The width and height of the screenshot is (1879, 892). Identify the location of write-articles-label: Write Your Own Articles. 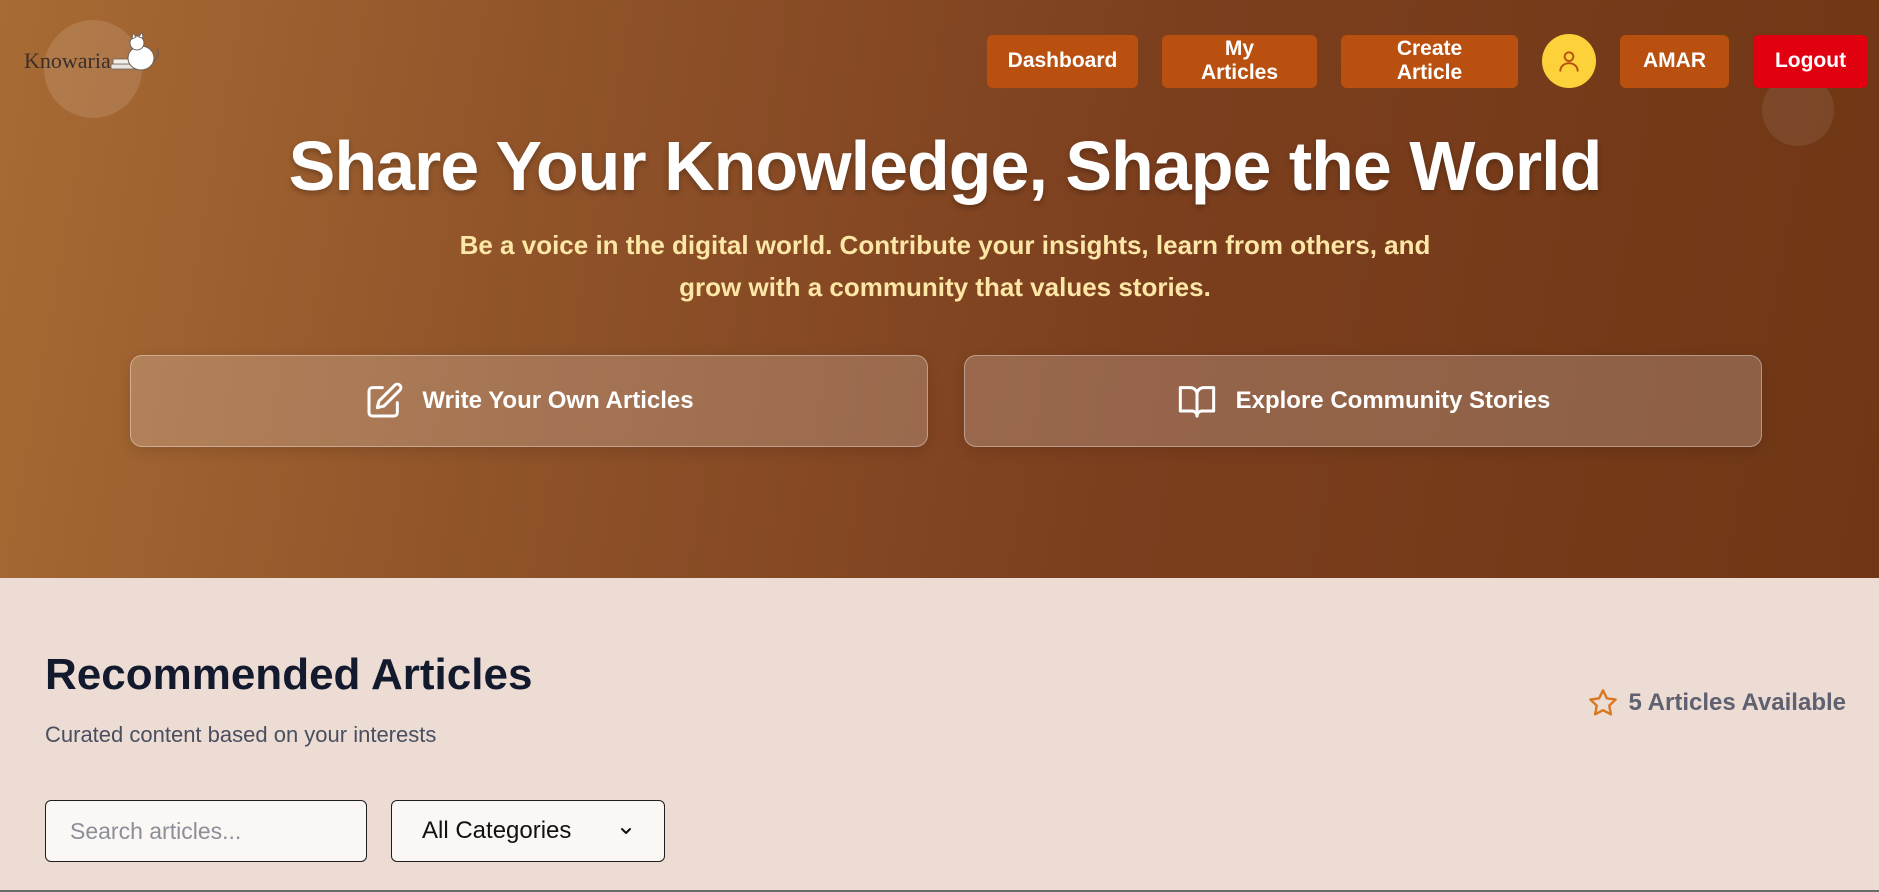
(558, 400).